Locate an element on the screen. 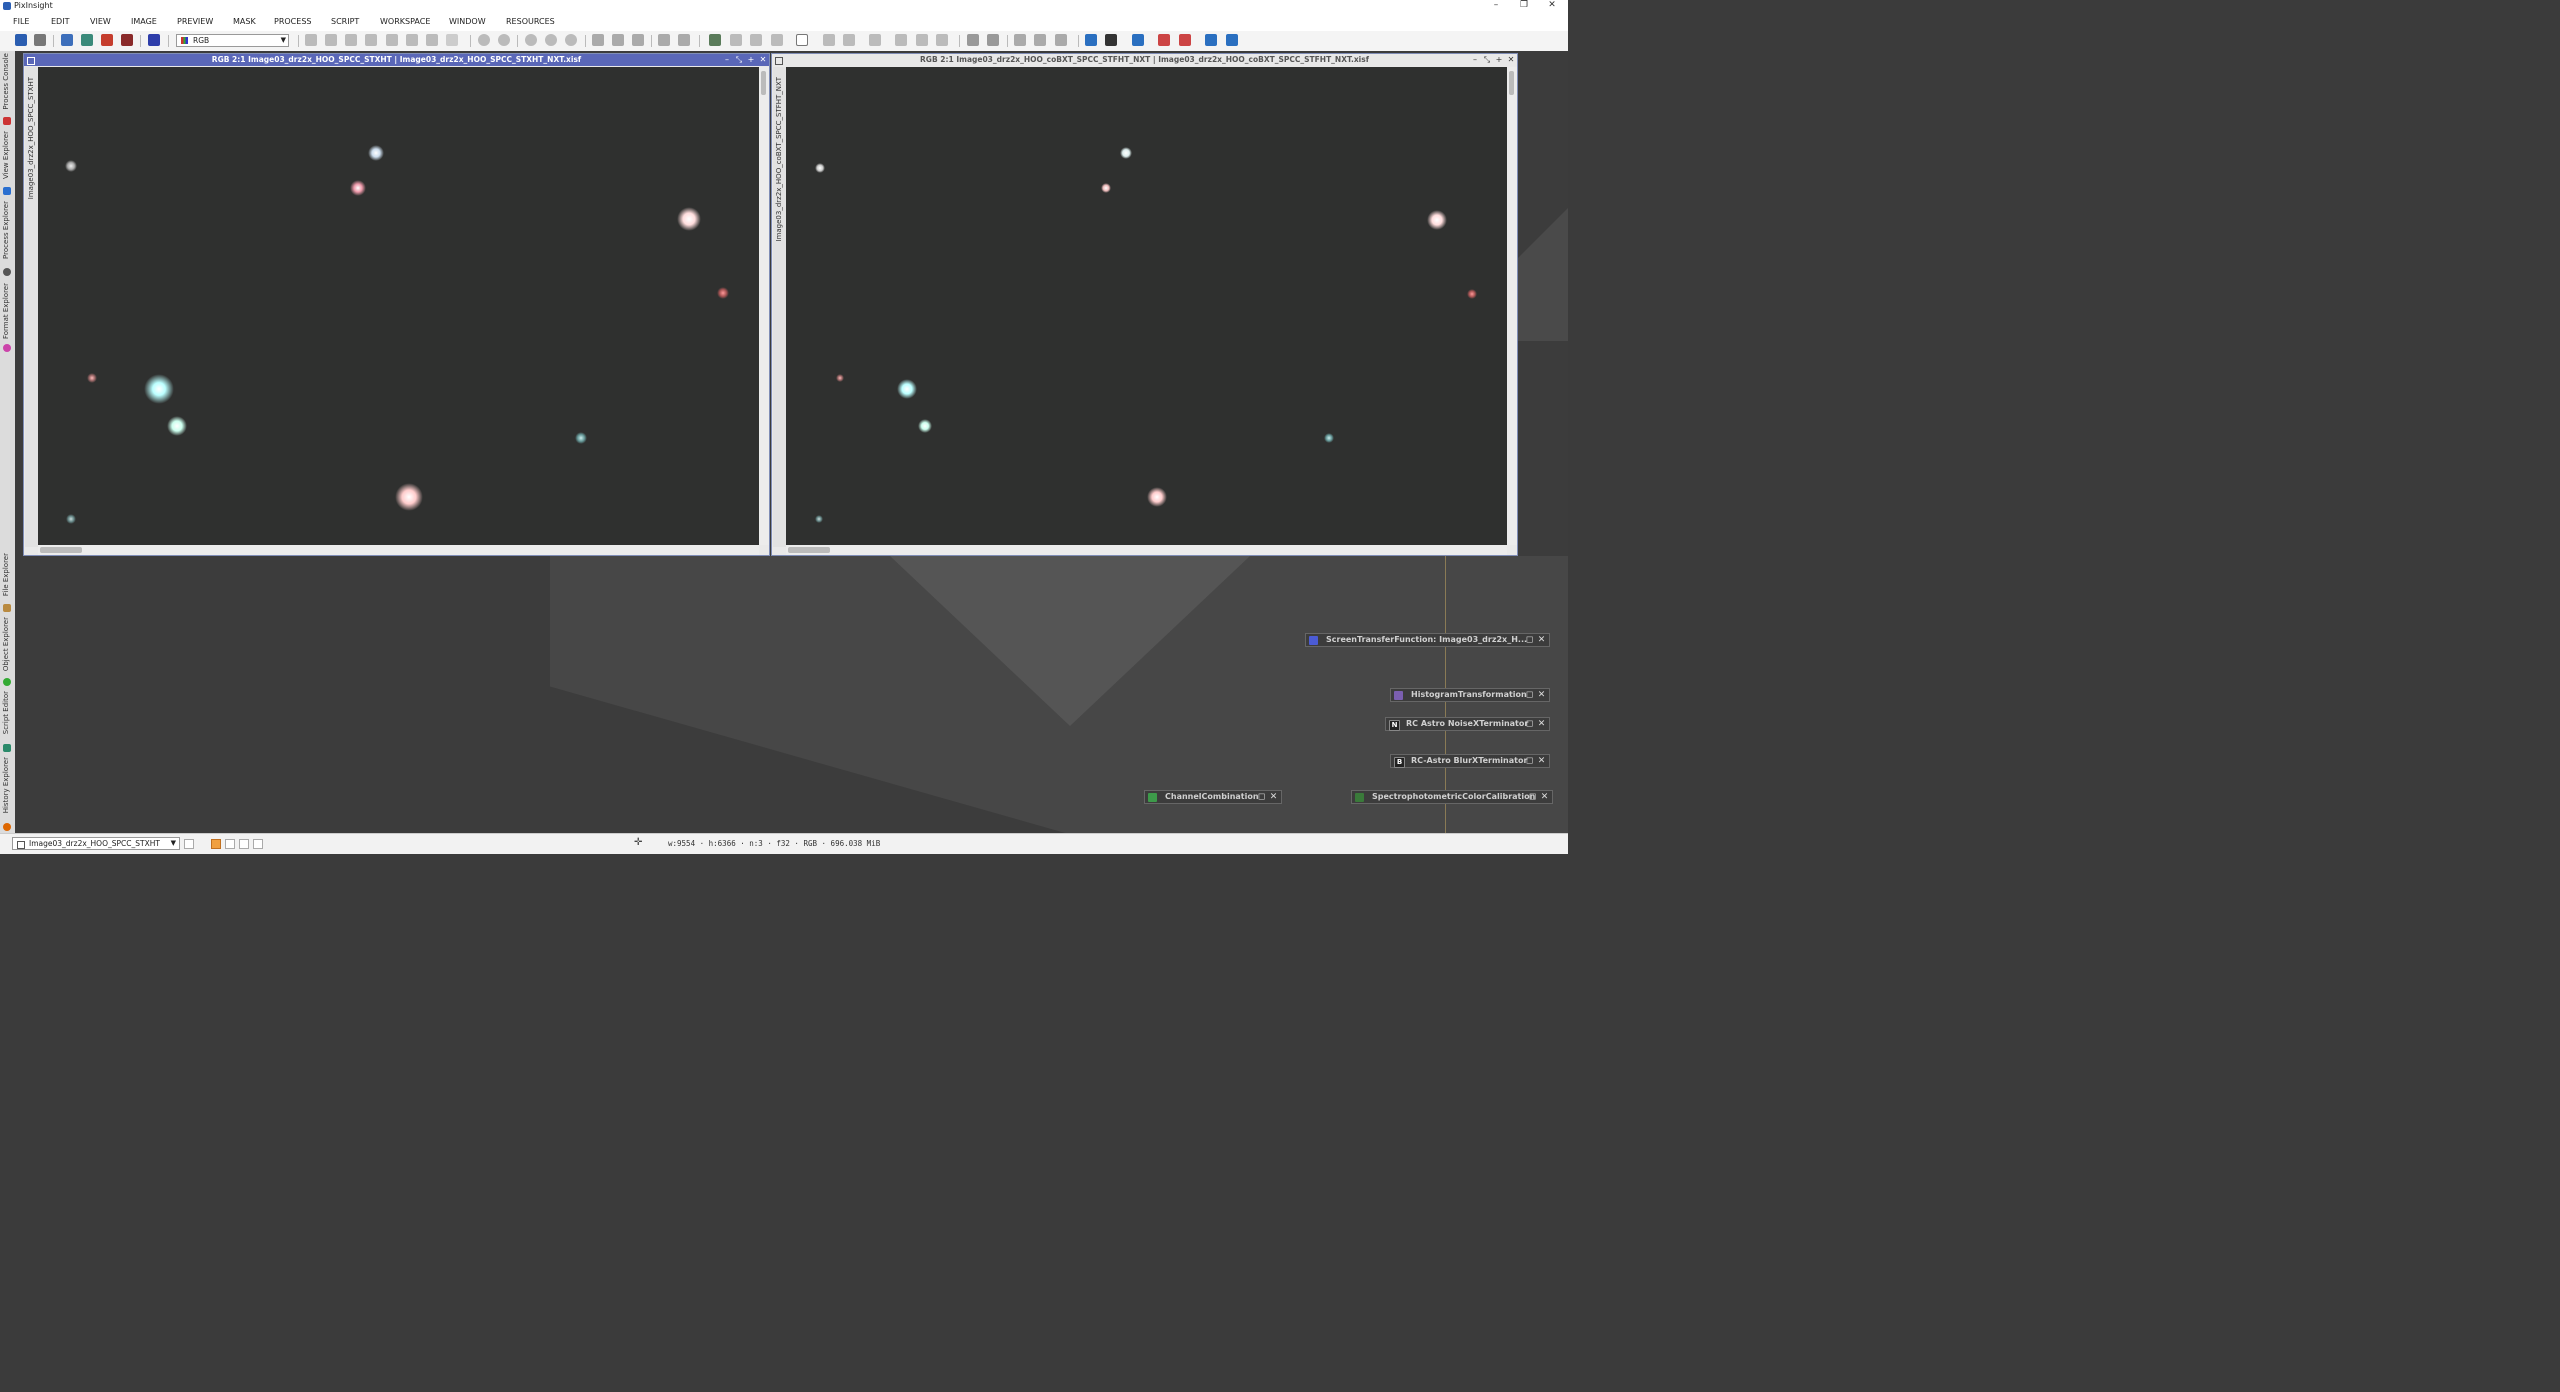 The height and width of the screenshot is (1392, 2560). cascade-icon is located at coordinates (993, 40).